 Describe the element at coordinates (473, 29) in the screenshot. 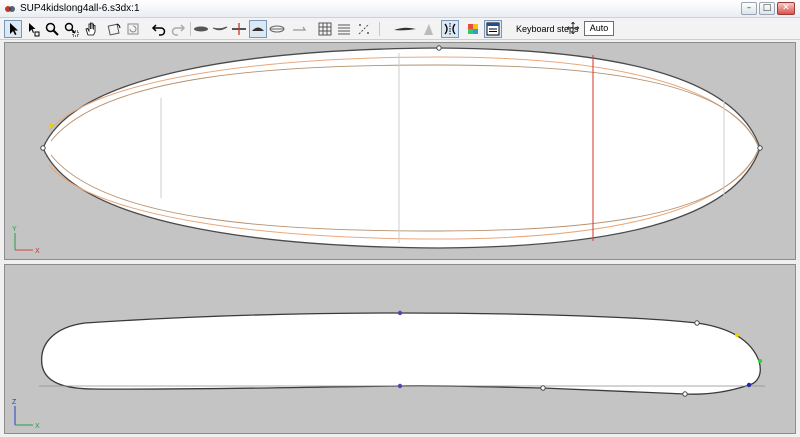

I see `color-palette-icon` at that location.